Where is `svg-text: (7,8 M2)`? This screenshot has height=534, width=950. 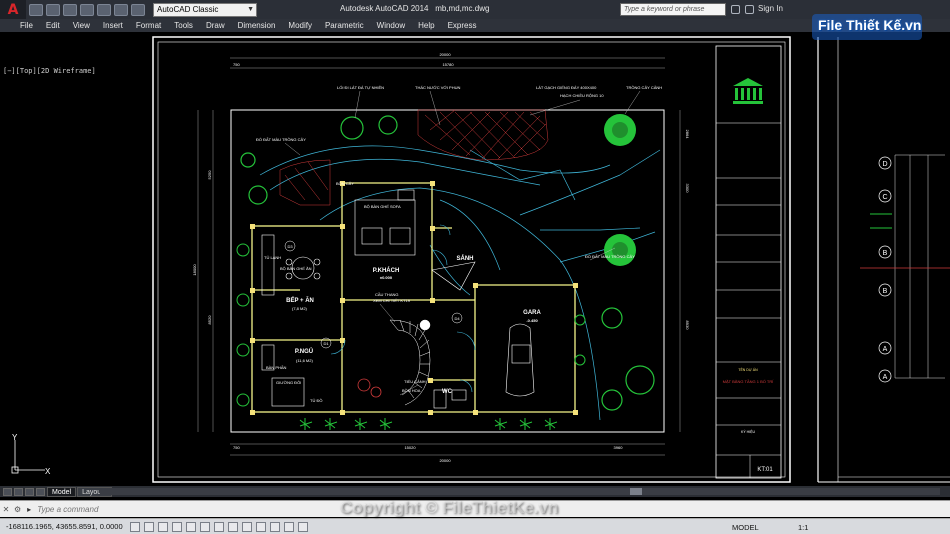
svg-text: (7,8 M2) is located at coordinates (300, 308).